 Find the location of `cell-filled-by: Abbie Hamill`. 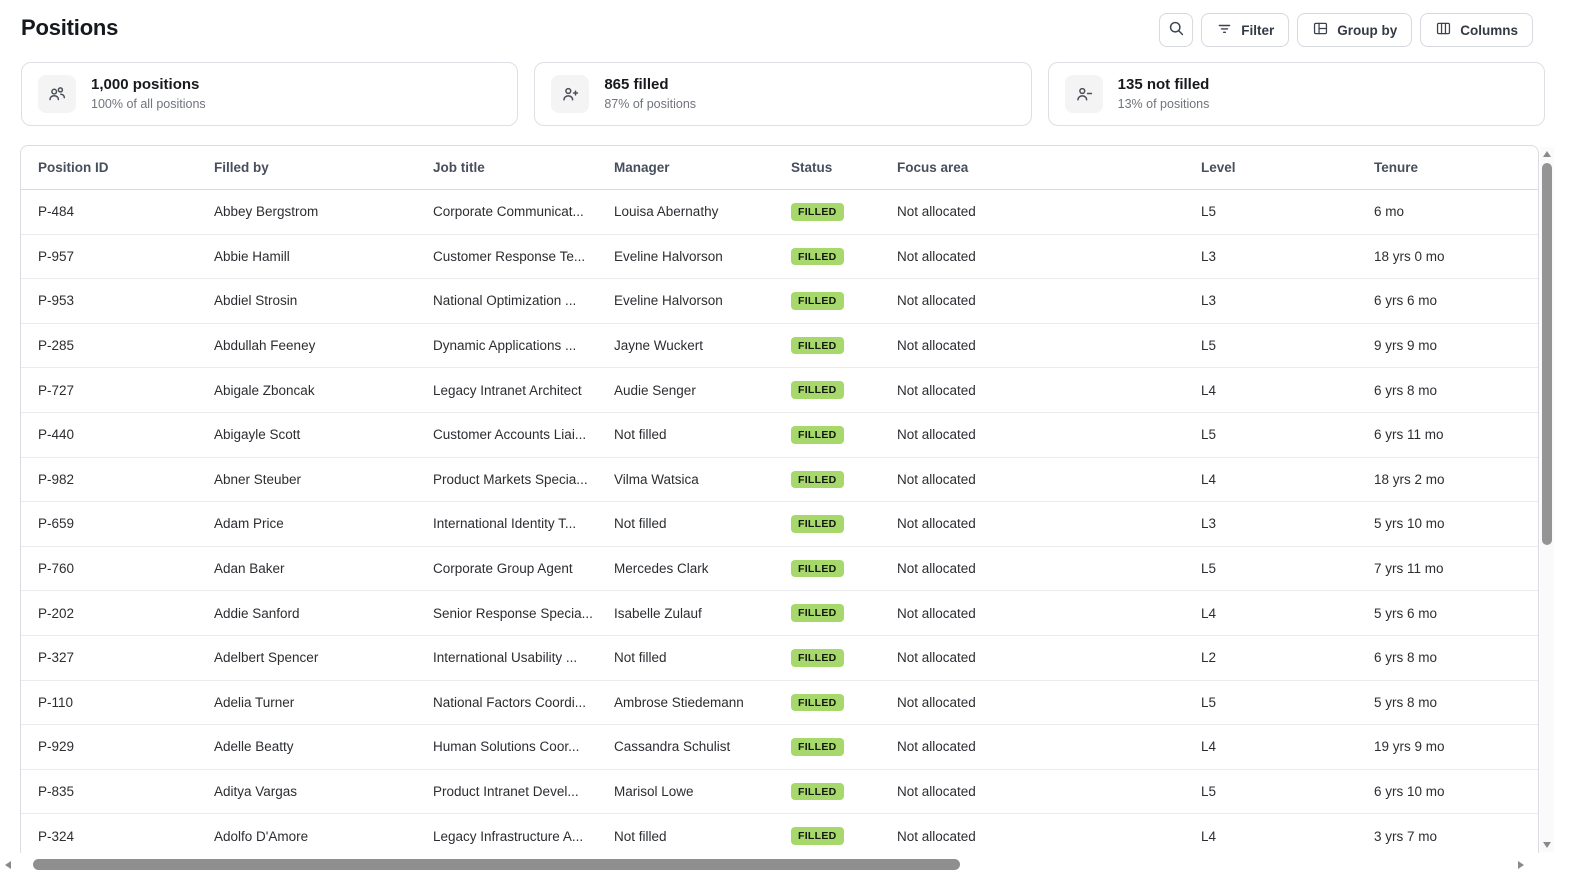

cell-filled-by: Abbie Hamill is located at coordinates (252, 256).